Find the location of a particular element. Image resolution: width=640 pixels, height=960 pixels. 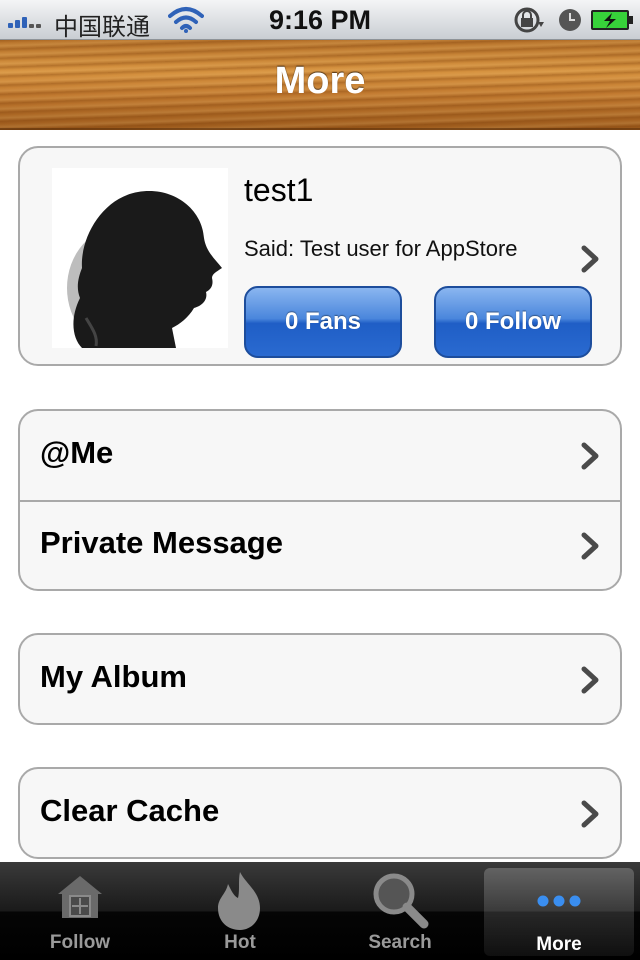

flame-icon is located at coordinates (239, 901).